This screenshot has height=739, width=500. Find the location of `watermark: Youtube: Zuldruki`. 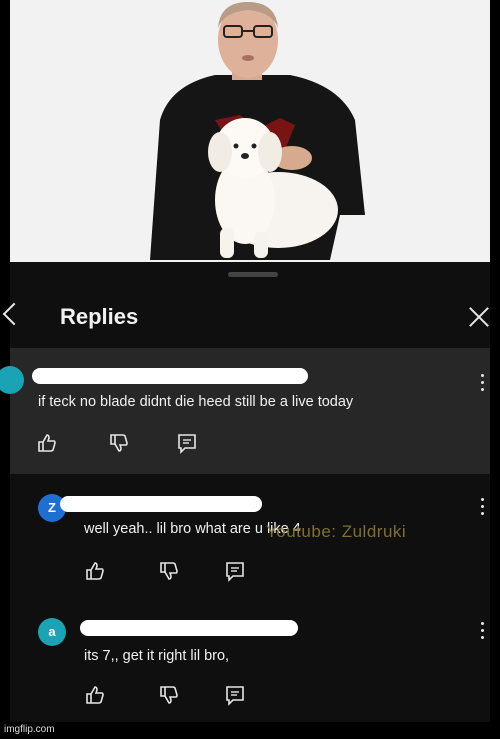

watermark: Youtube: Zuldruki is located at coordinates (336, 531).